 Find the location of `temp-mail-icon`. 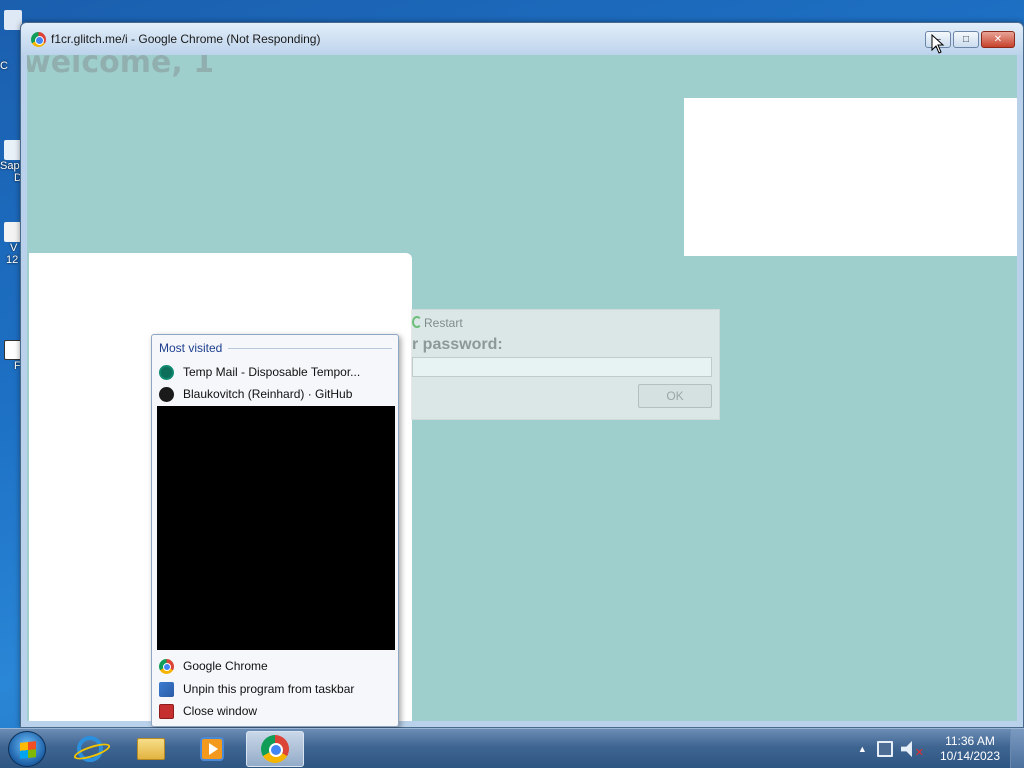

temp-mail-icon is located at coordinates (166, 372).